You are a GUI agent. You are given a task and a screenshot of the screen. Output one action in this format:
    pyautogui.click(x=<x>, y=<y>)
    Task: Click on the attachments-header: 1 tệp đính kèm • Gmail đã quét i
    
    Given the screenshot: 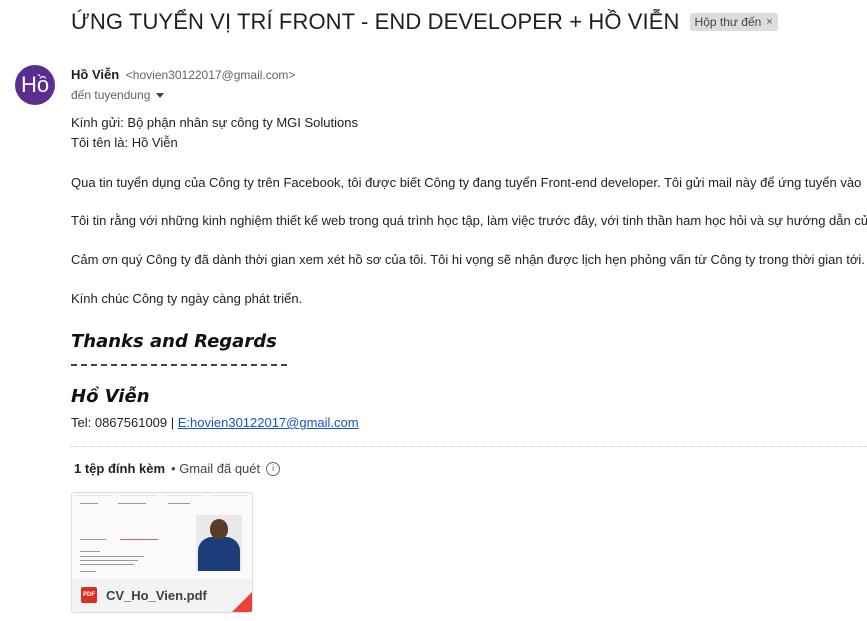 What is the action you would take?
    pyautogui.click(x=177, y=468)
    